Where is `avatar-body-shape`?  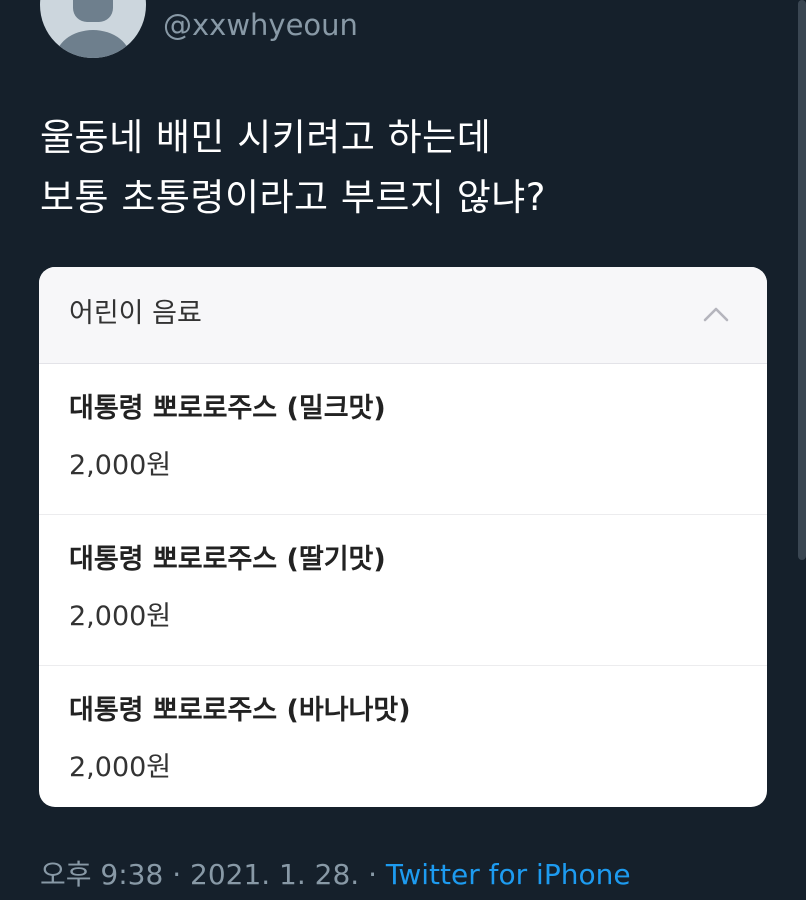
avatar-body-shape is located at coordinates (93, 44).